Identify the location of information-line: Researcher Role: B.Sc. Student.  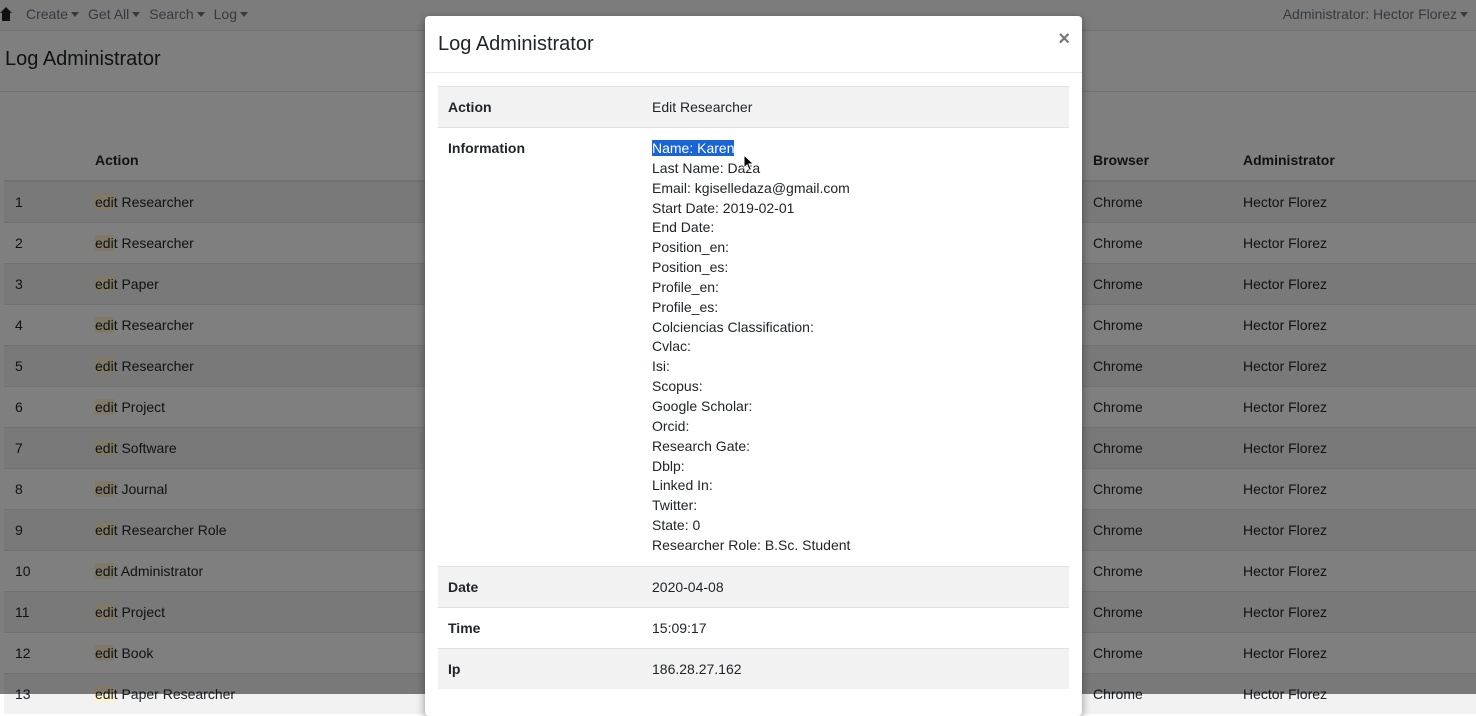
(751, 544).